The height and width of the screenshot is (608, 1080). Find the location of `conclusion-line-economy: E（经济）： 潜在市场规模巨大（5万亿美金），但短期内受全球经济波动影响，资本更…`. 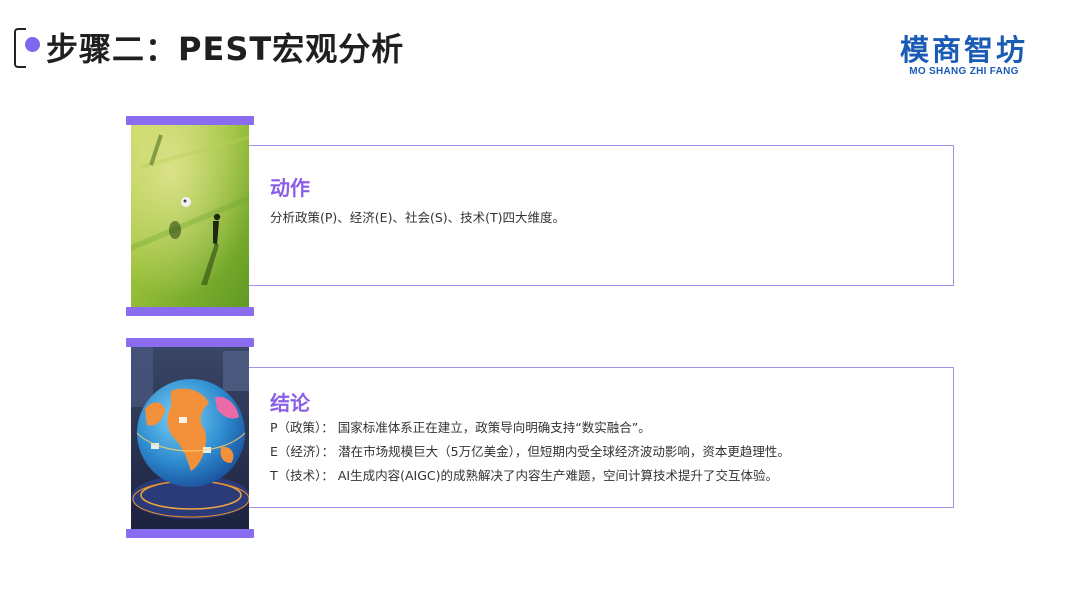

conclusion-line-economy: E（经济）： 潜在市场规模巨大（5万亿美金），但短期内受全球经济波动影响，资本更… is located at coordinates (530, 451).